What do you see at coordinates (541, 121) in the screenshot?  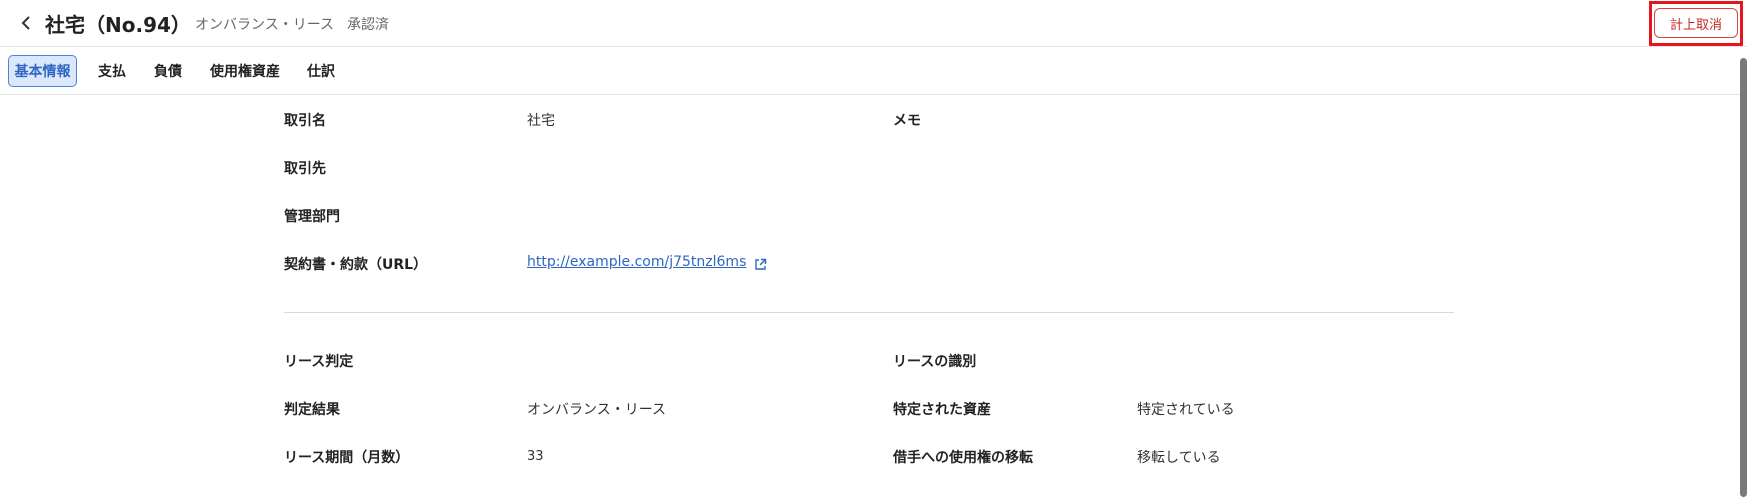 I see `name-value: 社宅` at bounding box center [541, 121].